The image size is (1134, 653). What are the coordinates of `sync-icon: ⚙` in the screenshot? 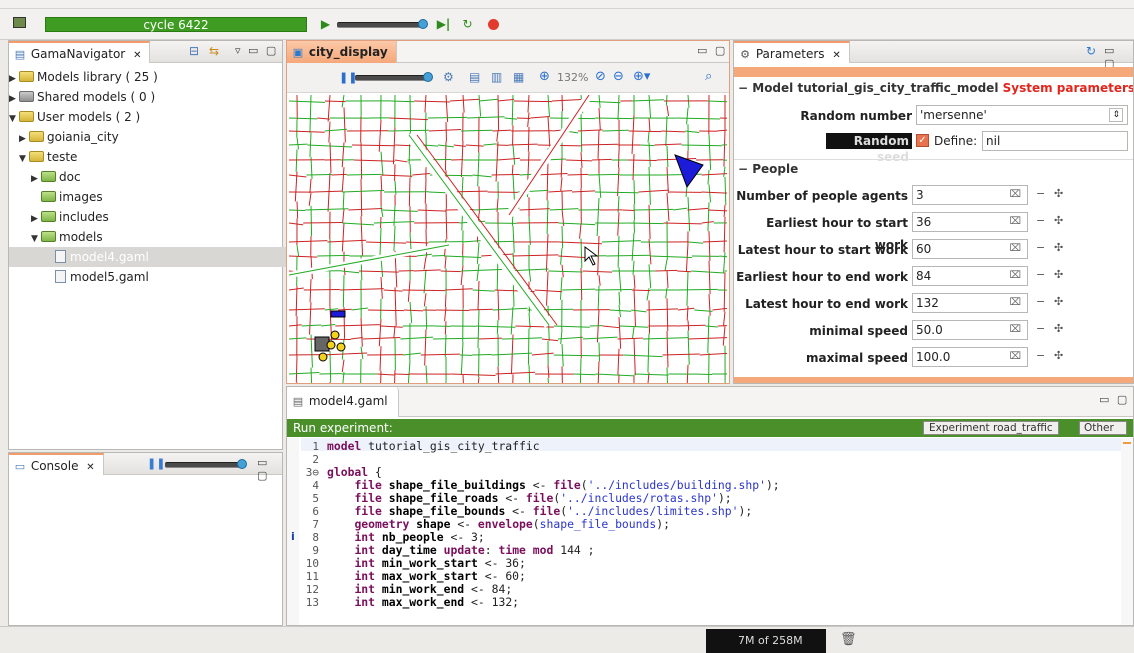 It's located at (448, 77).